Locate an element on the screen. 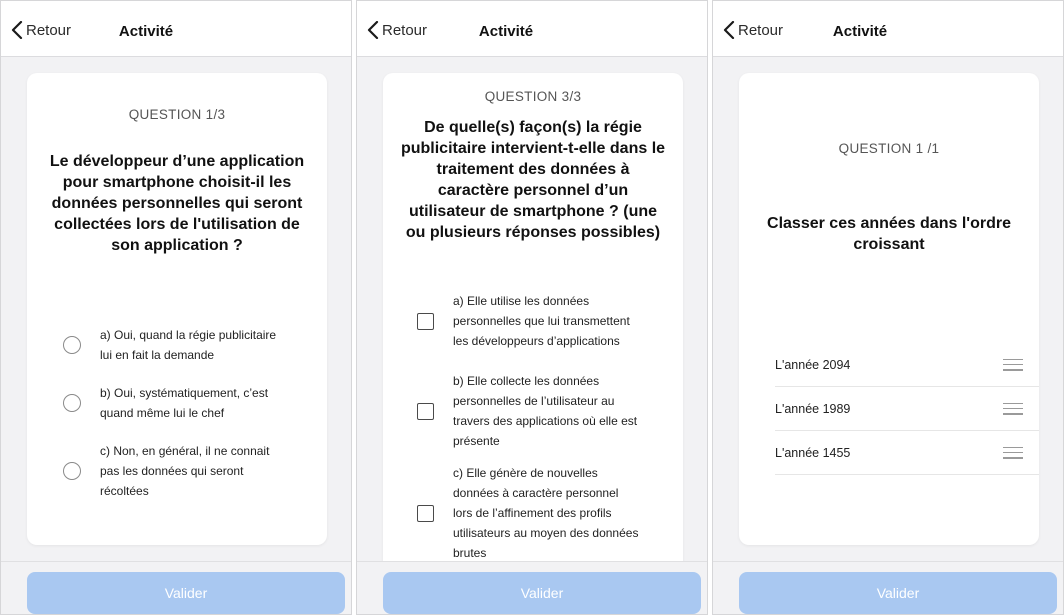 Image resolution: width=1064 pixels, height=615 pixels. option-line: lors de l’affinement des profils is located at coordinates (532, 513).